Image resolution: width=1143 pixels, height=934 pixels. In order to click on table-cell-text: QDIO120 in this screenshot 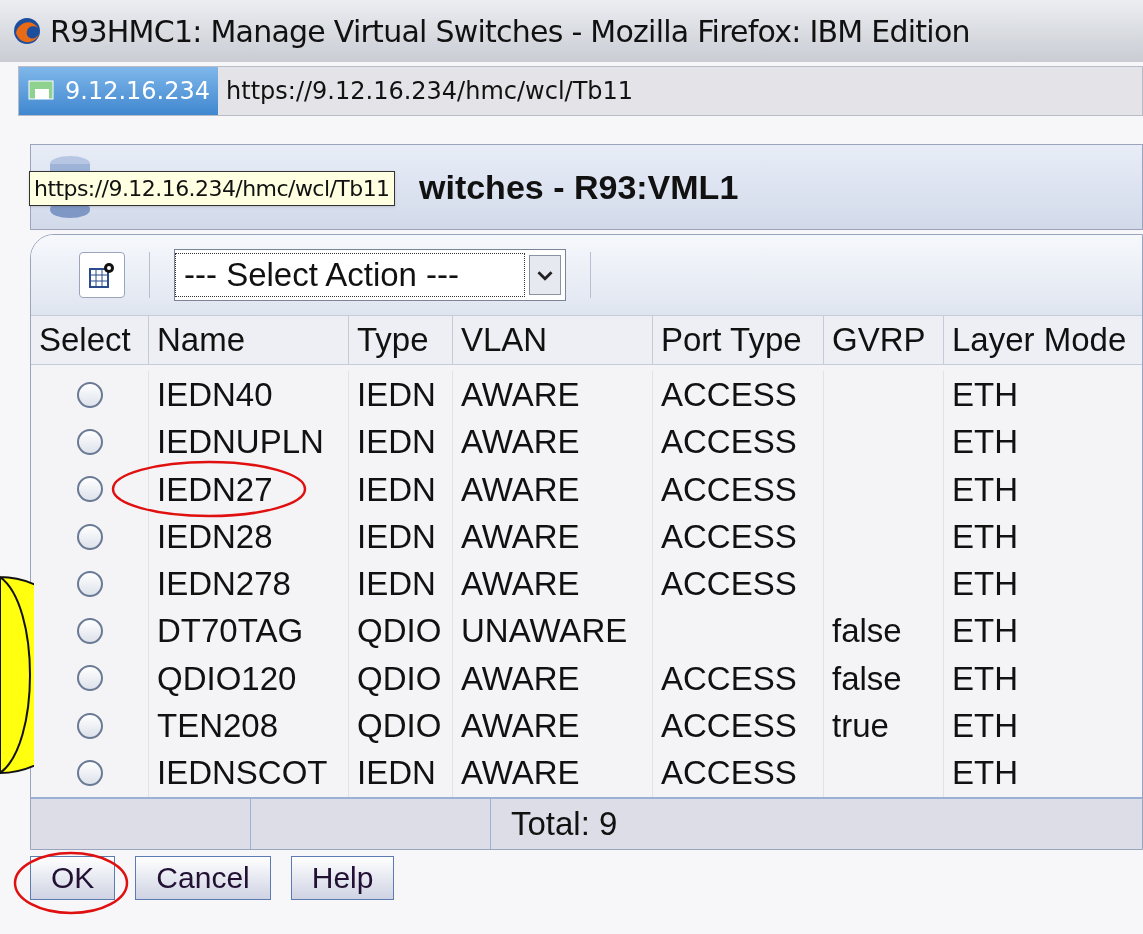, I will do `click(227, 678)`.